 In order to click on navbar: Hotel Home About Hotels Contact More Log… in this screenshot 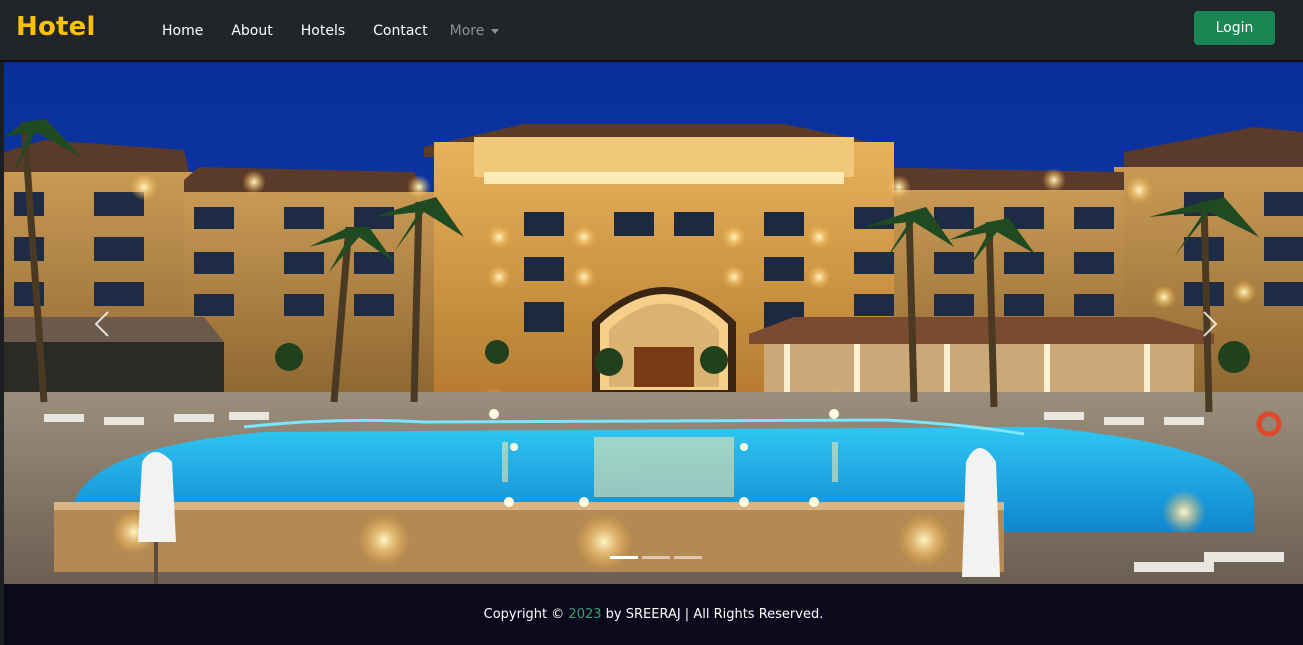, I will do `click(651, 30)`.